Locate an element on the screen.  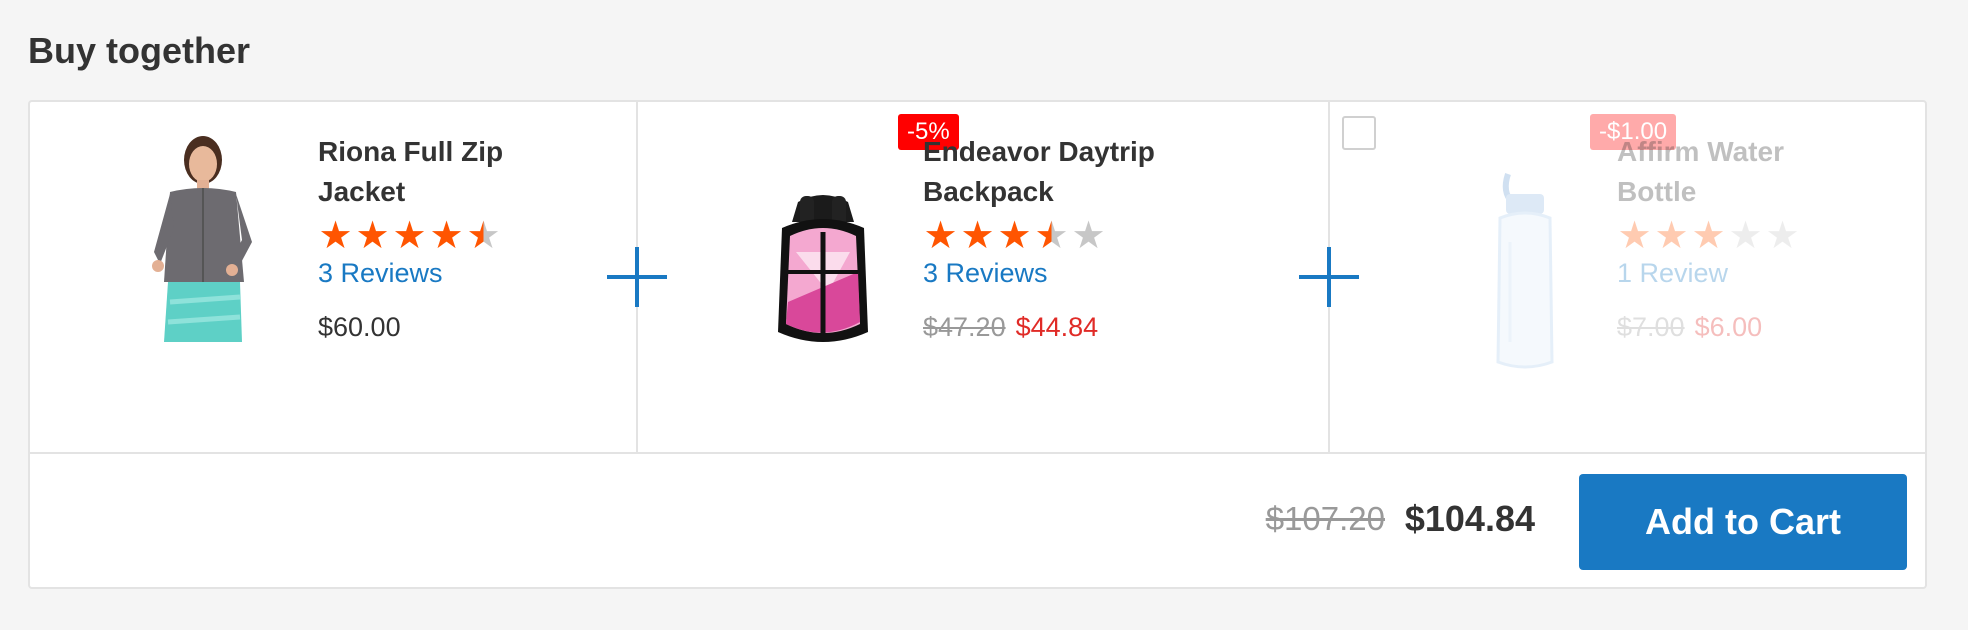
product-price-group: $47.20 $44.84 is located at coordinates (1010, 327).